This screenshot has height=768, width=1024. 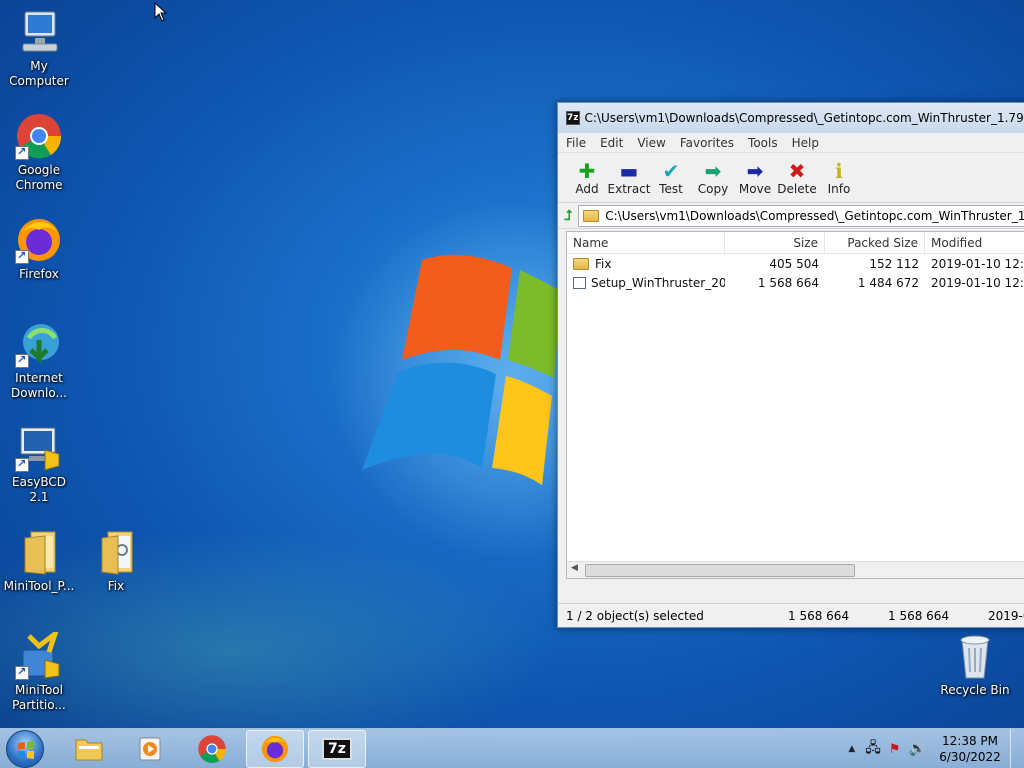 I want to click on clock-time: 12:38 PM, so click(x=970, y=741).